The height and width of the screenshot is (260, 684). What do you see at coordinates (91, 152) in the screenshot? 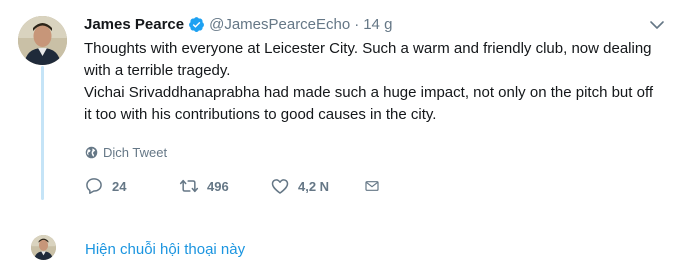
I see `globe-icon` at bounding box center [91, 152].